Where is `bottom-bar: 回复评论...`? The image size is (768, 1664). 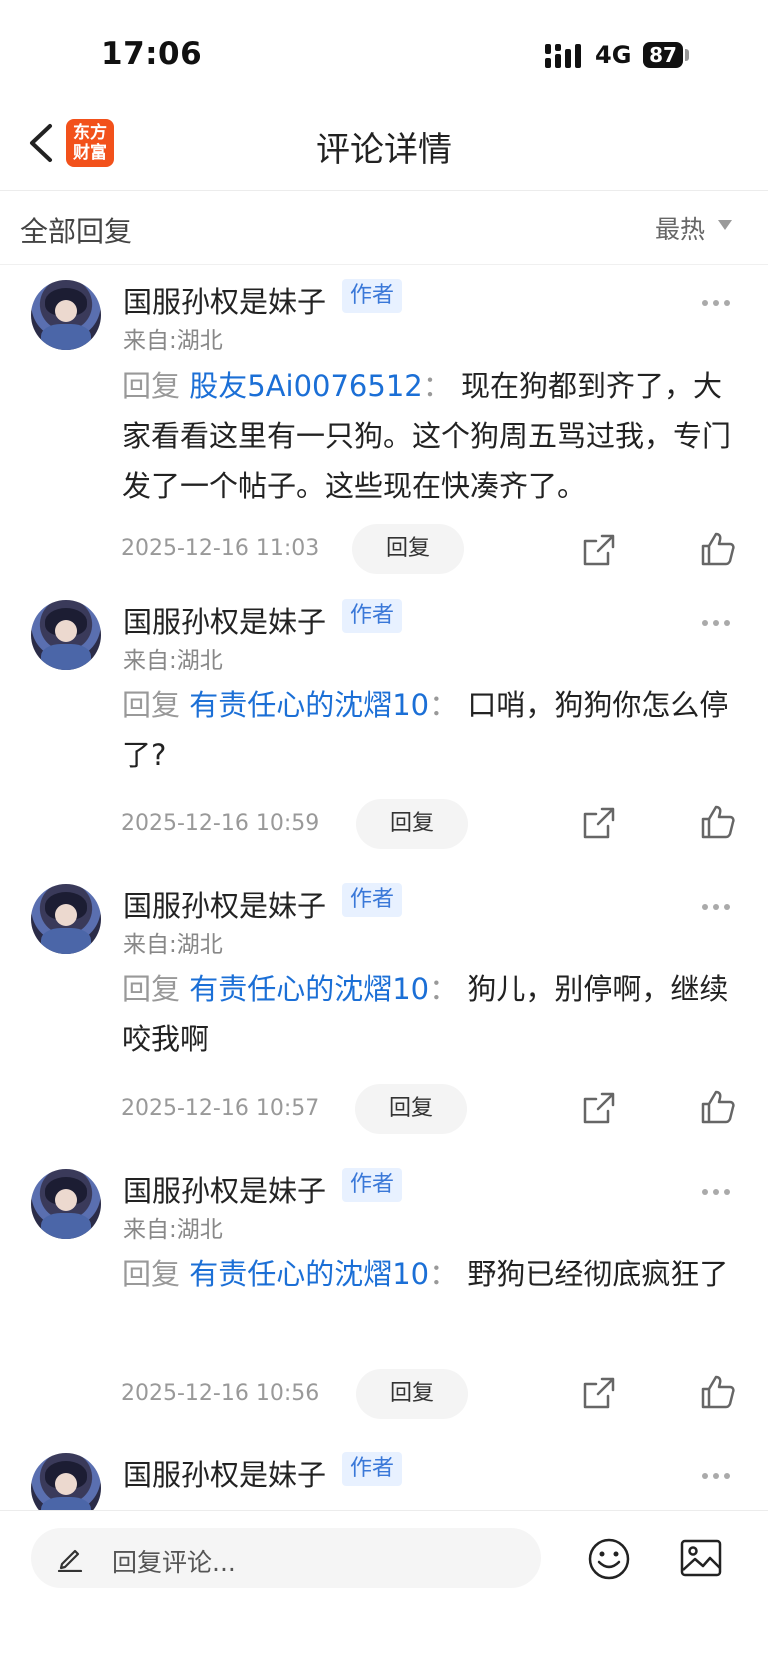 bottom-bar: 回复评论... is located at coordinates (384, 1587).